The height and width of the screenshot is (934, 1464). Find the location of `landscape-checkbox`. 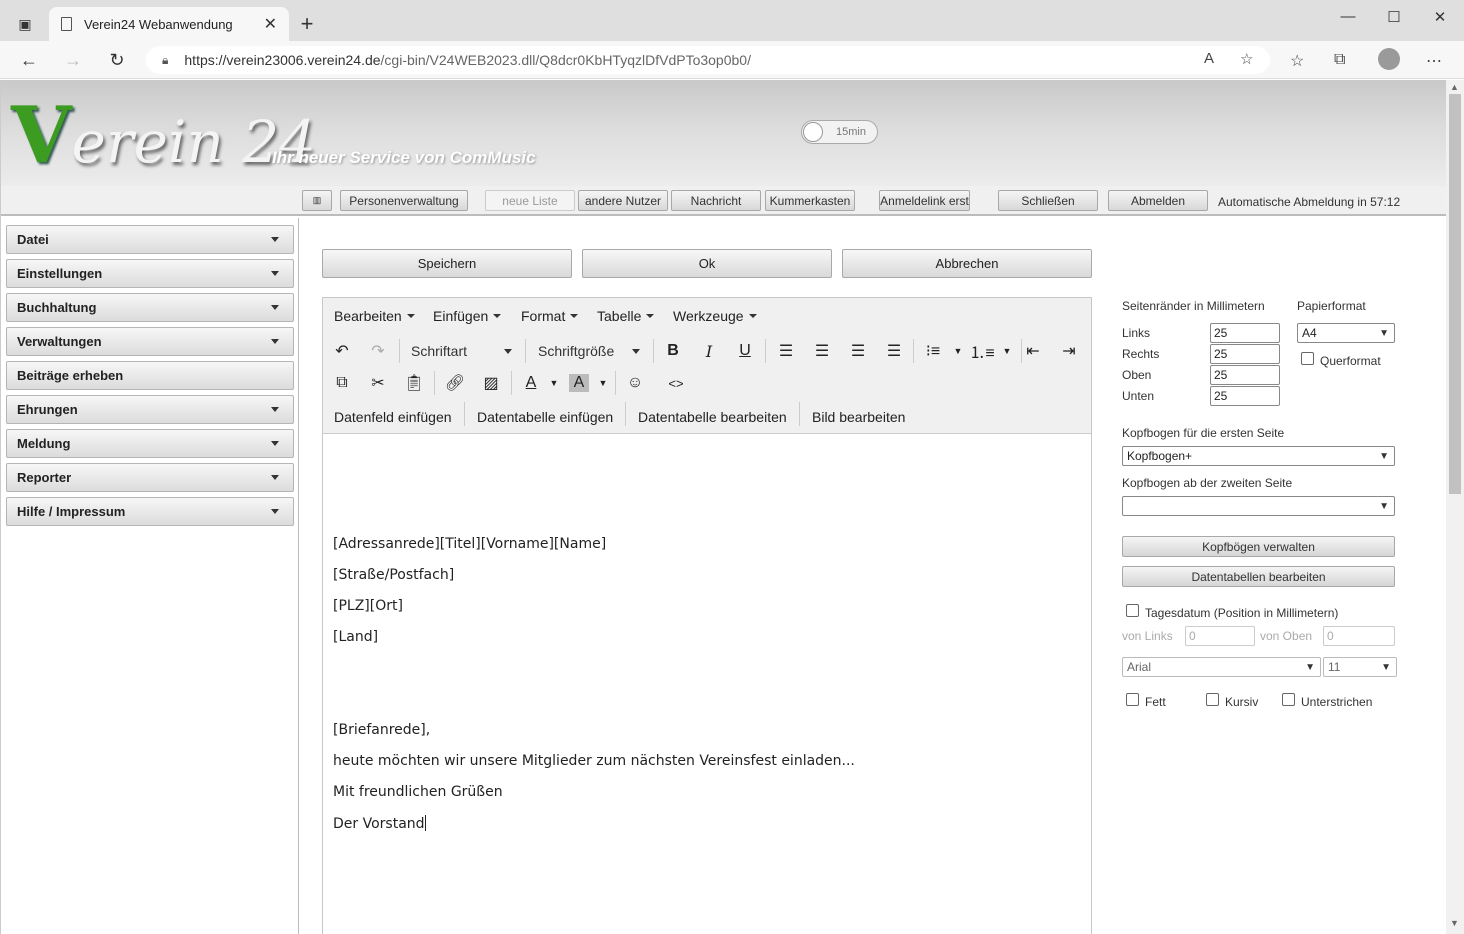

landscape-checkbox is located at coordinates (1307, 358).